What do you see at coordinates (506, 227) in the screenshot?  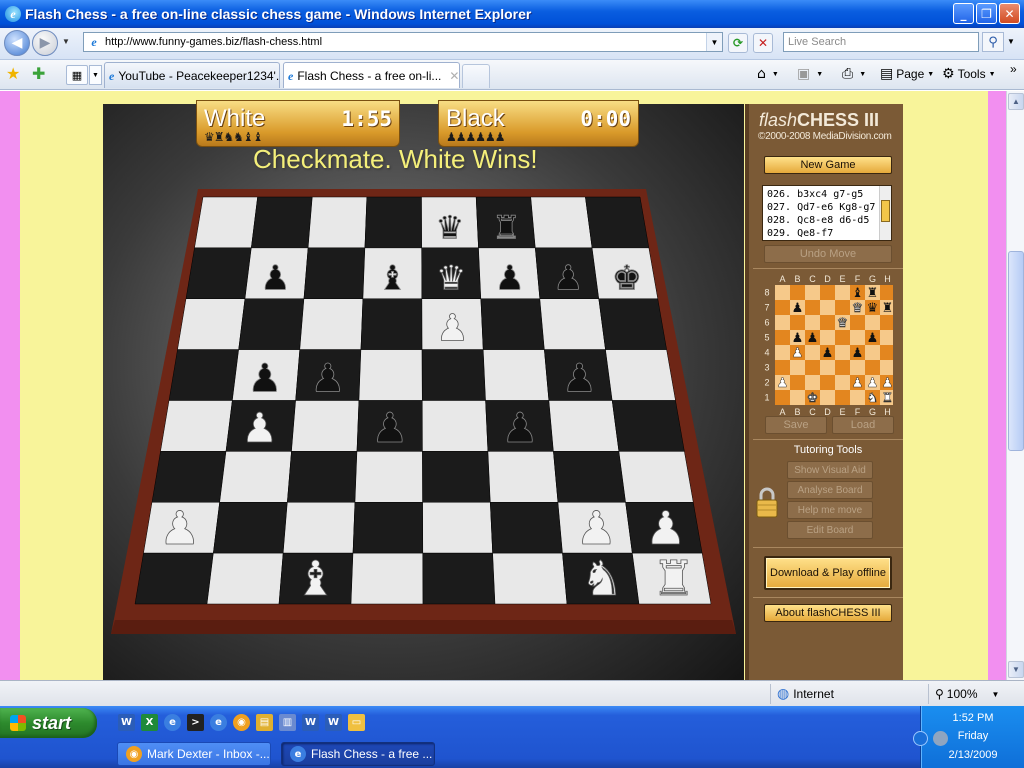 I see `black-rook: ♜` at bounding box center [506, 227].